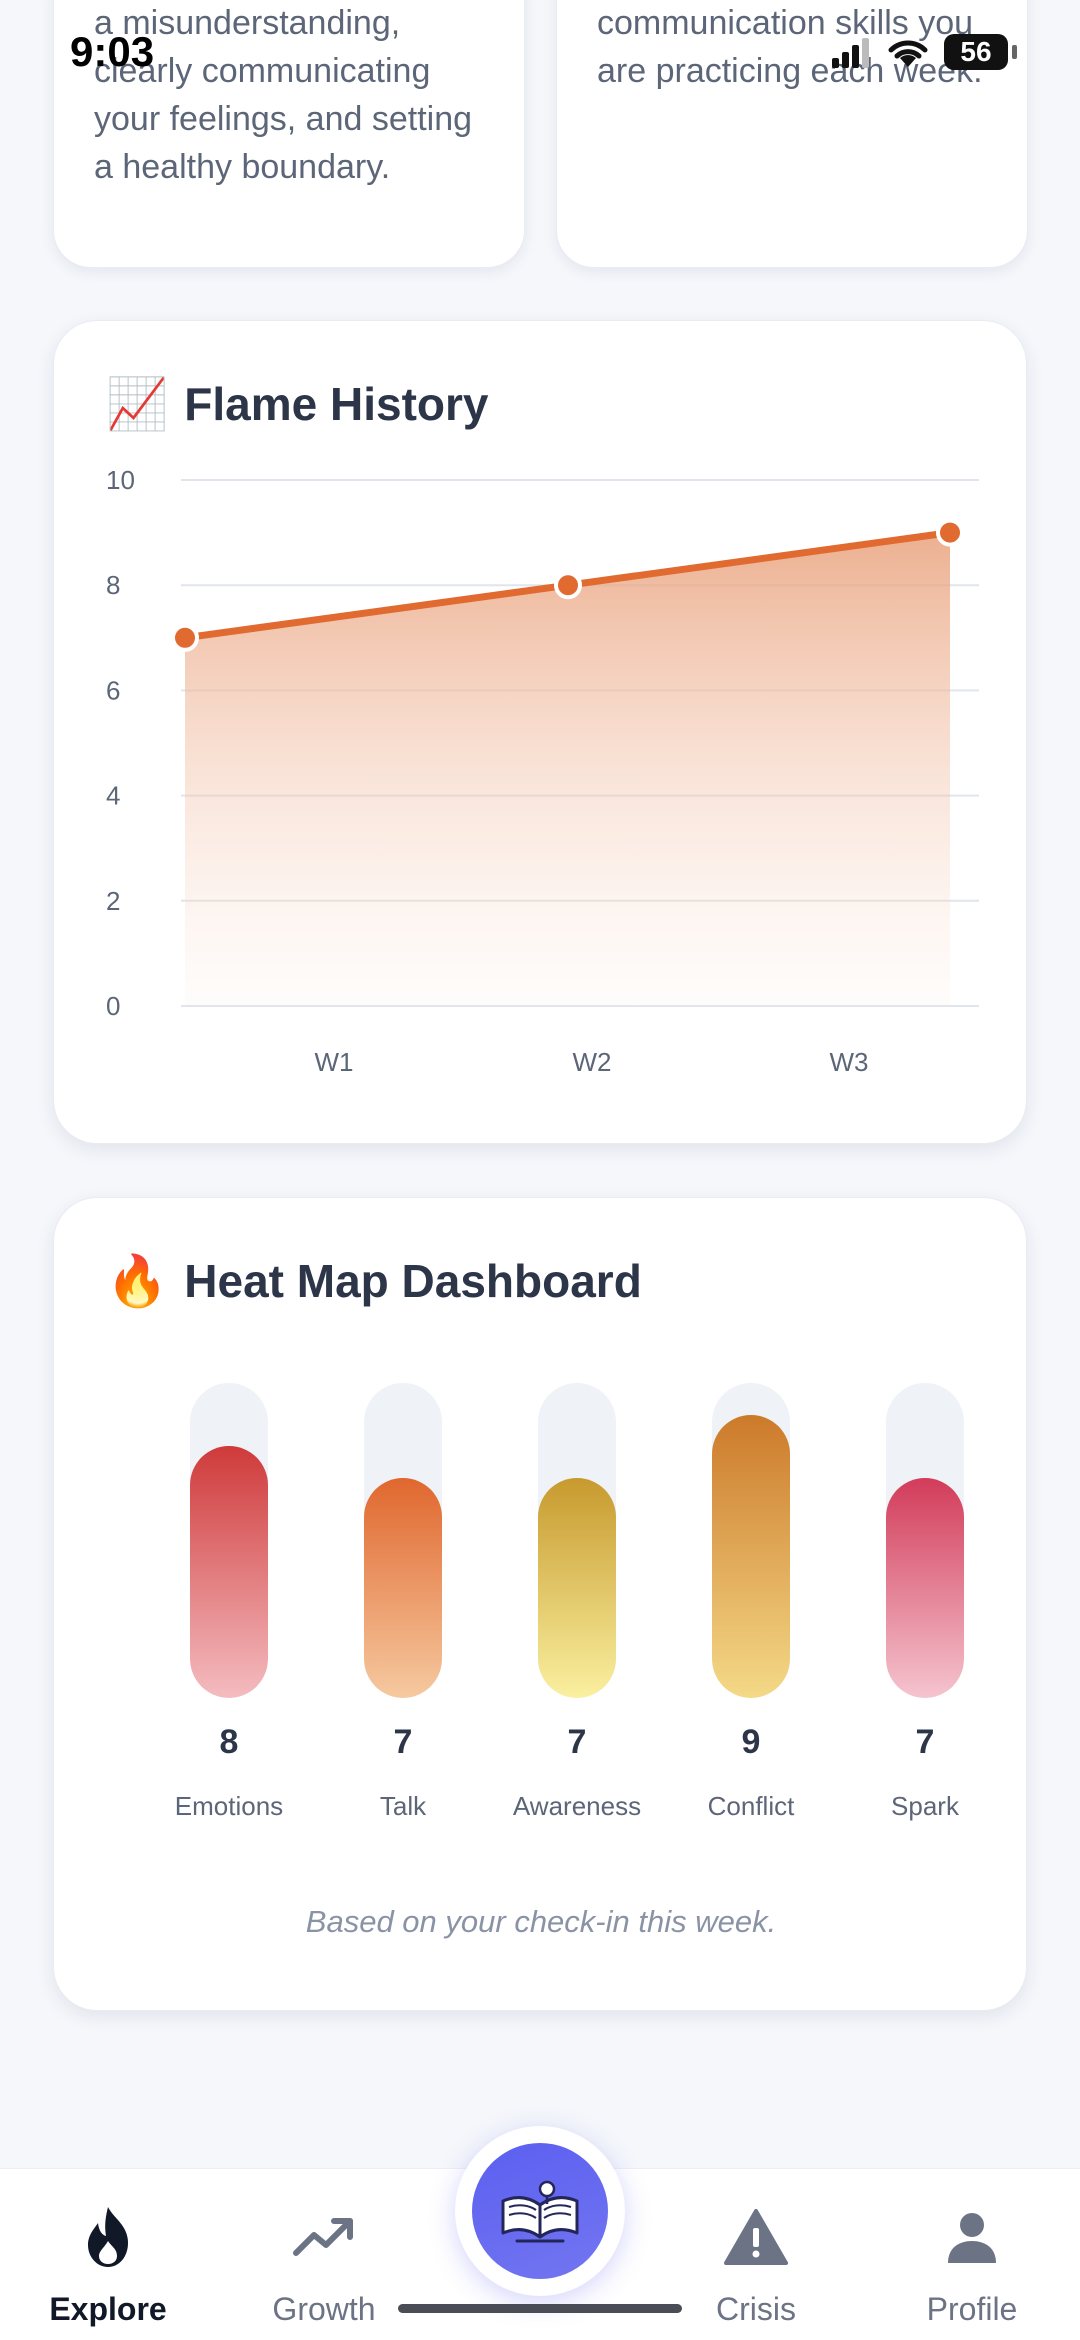 The height and width of the screenshot is (2340, 1080). What do you see at coordinates (849, 1062) in the screenshot?
I see `x-tick-label: W3` at bounding box center [849, 1062].